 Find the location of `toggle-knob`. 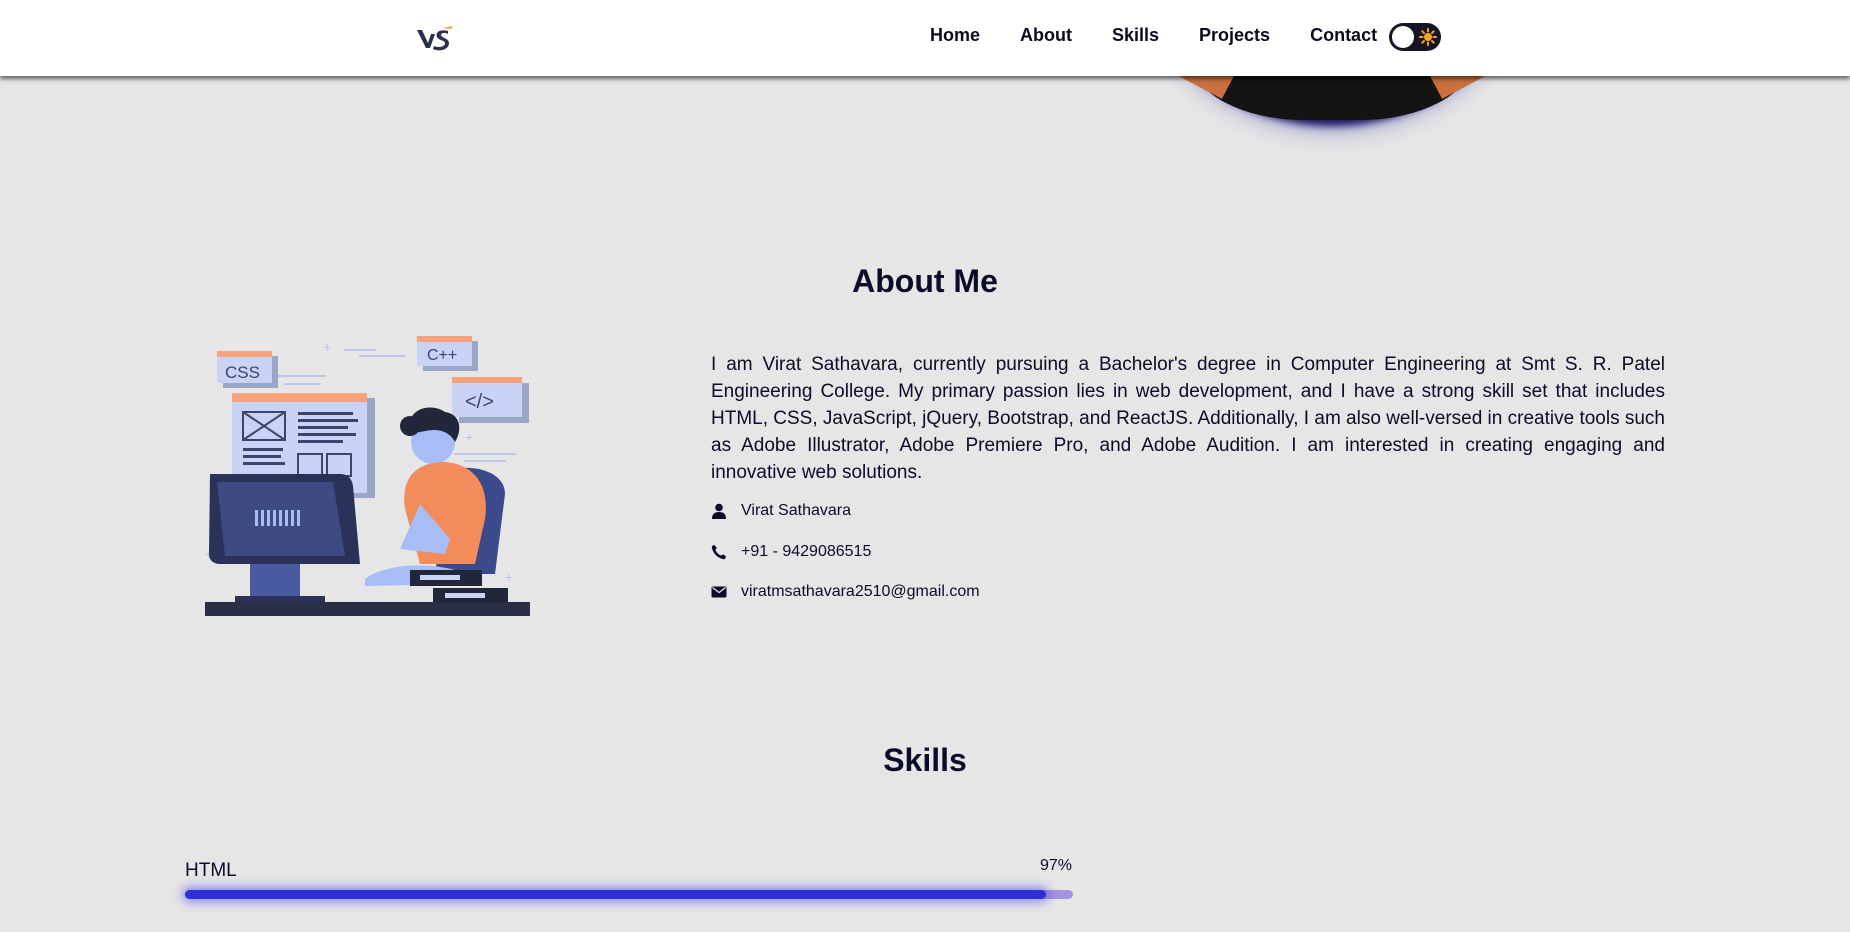

toggle-knob is located at coordinates (1403, 37).